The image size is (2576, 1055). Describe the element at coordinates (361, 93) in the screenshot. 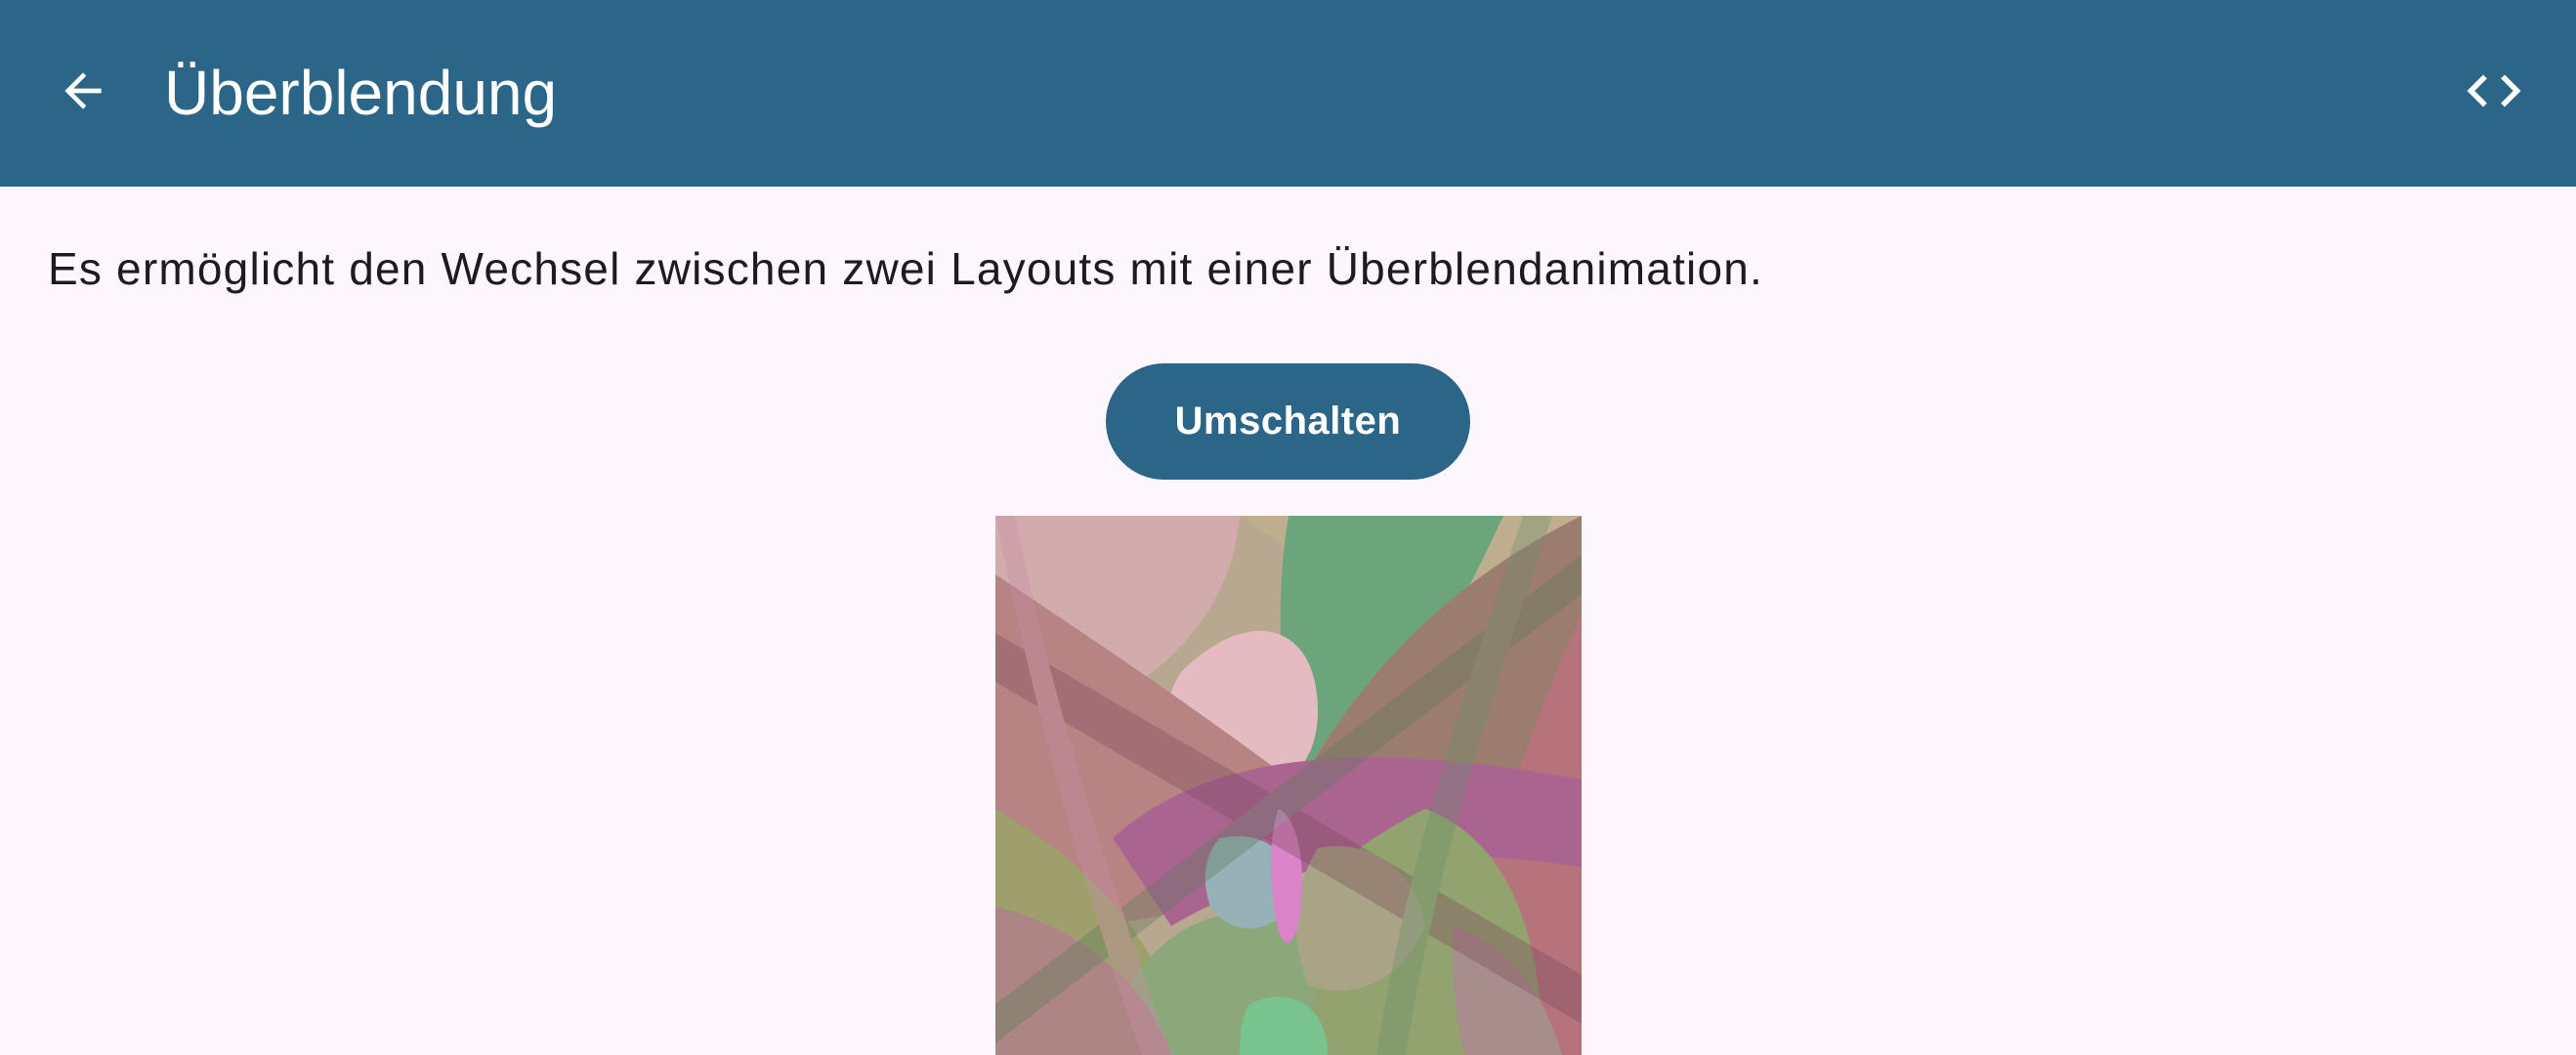

I see `page-title: Überblendung` at that location.